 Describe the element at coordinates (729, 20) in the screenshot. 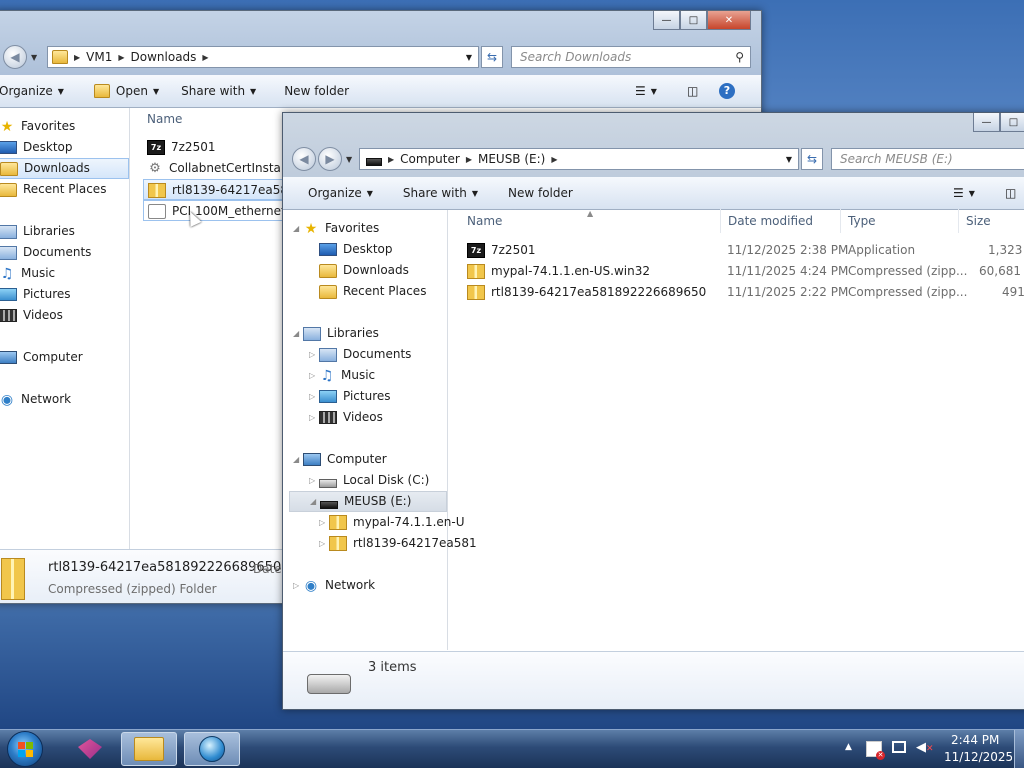

I see `close-button: ✕` at that location.